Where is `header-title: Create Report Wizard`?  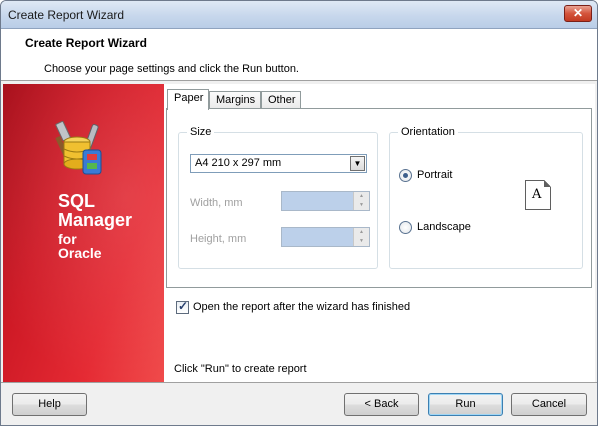
header-title: Create Report Wizard is located at coordinates (86, 43).